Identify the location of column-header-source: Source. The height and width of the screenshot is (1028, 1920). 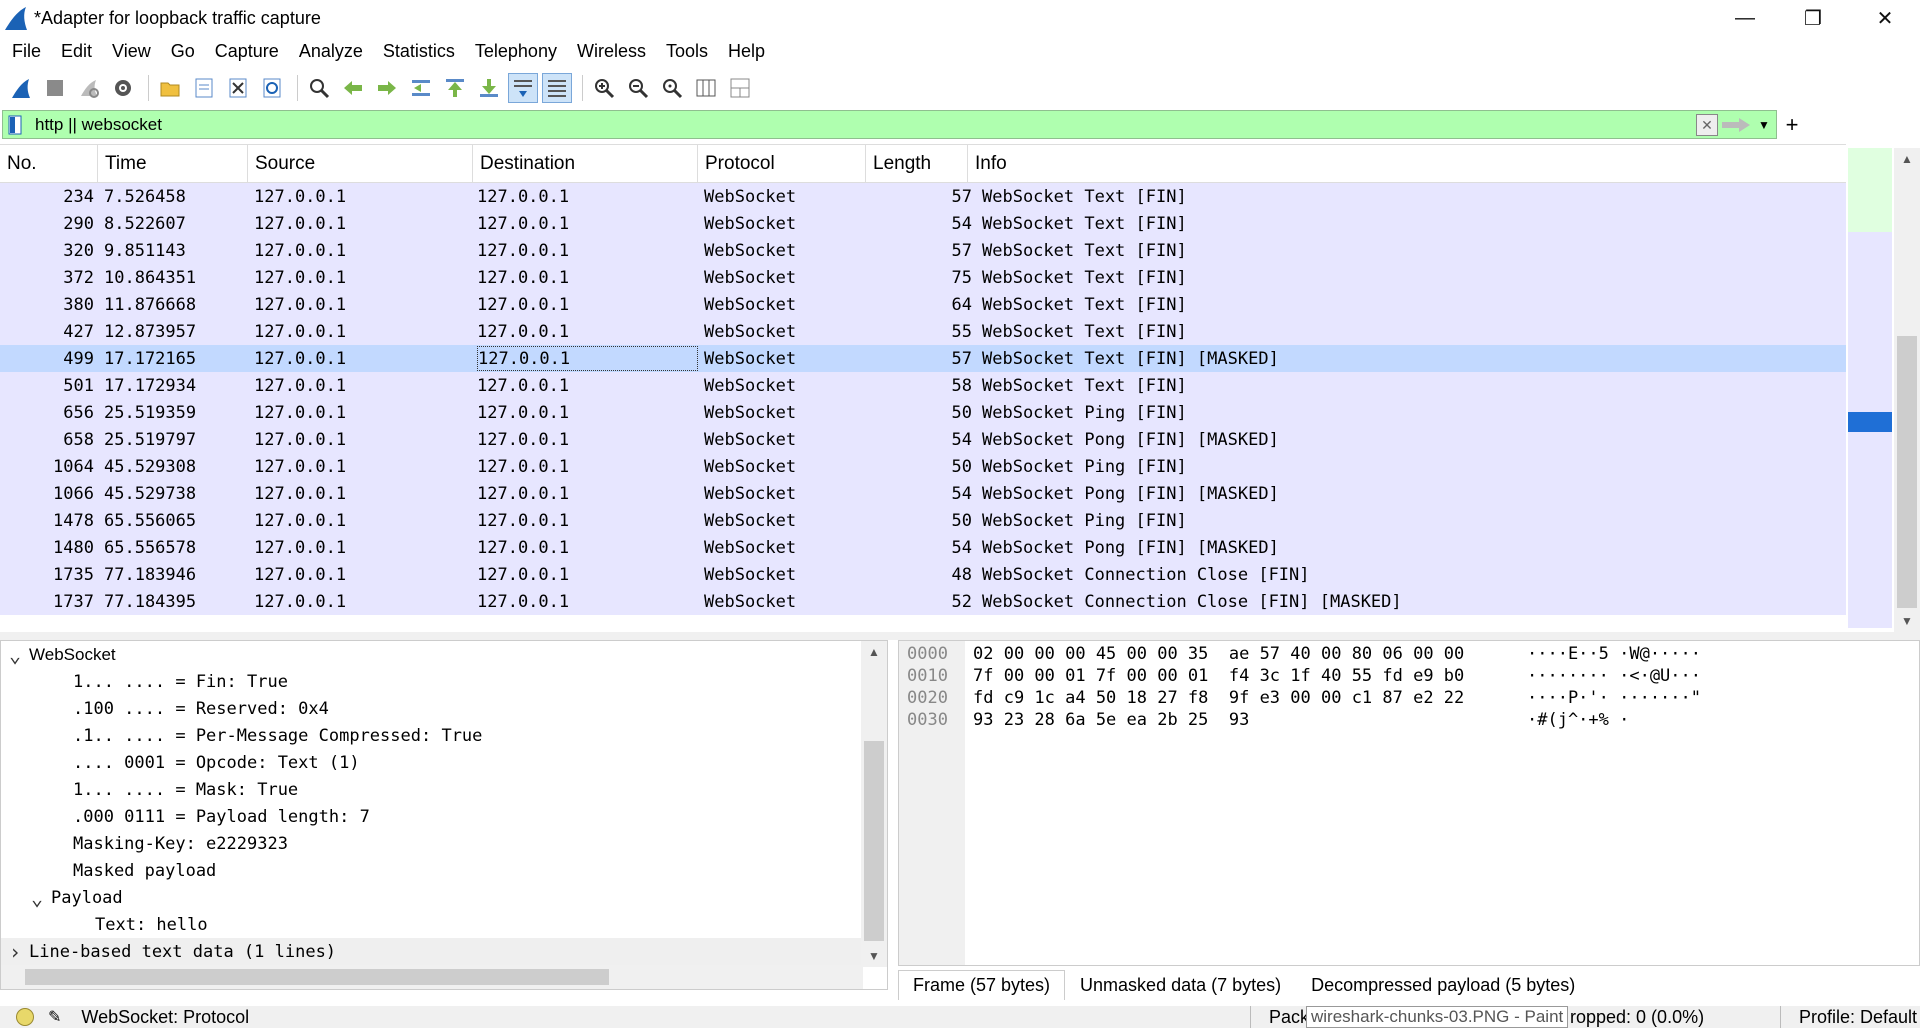
(360, 163).